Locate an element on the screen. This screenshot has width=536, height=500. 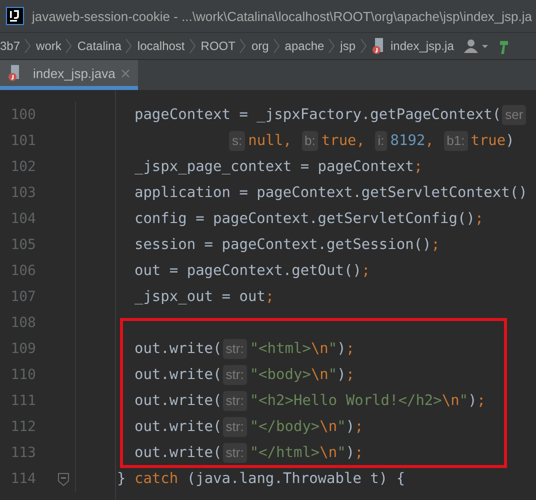
line-number: 103 is located at coordinates (23, 193).